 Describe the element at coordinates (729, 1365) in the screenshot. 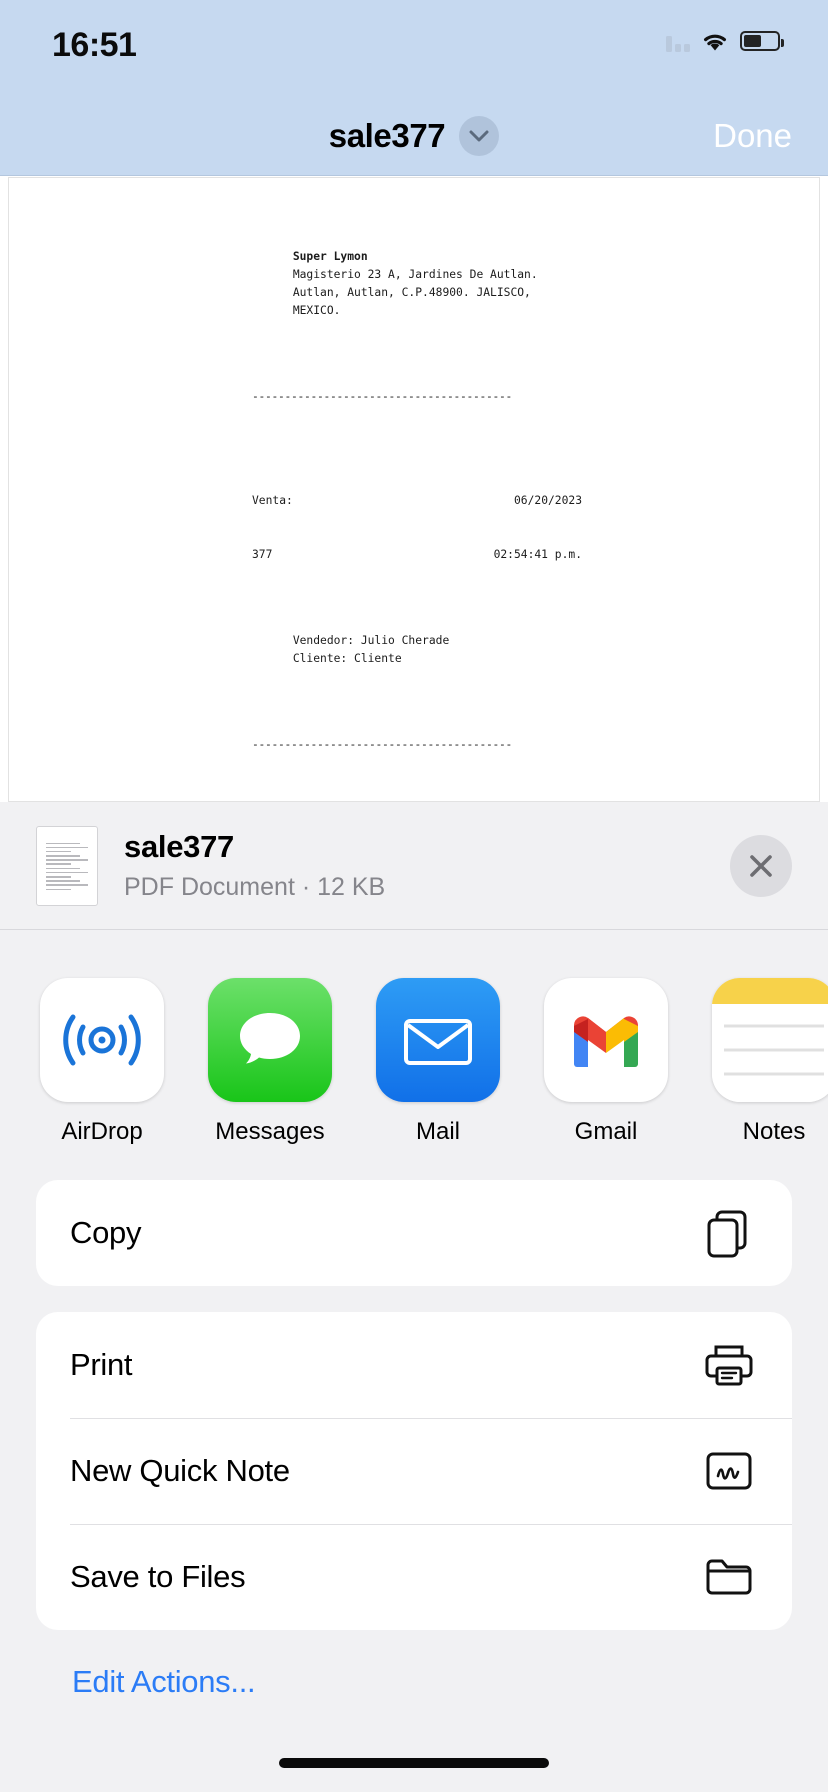

I see `printer-icon` at that location.